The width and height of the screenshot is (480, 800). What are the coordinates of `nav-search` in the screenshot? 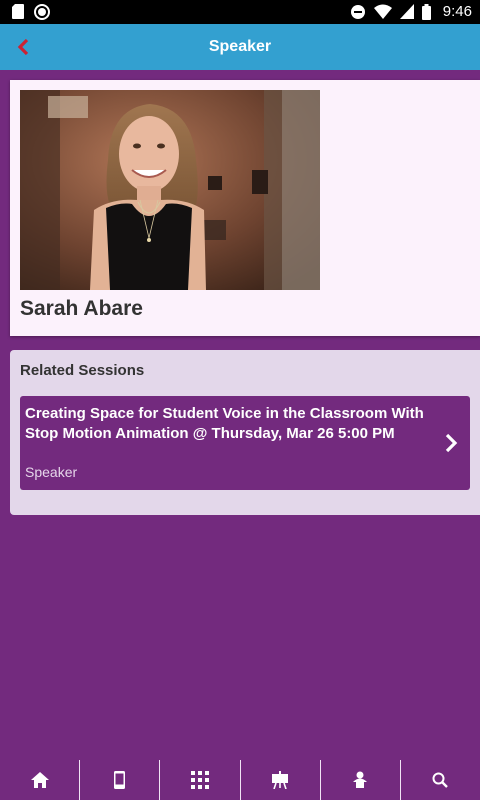 It's located at (440, 780).